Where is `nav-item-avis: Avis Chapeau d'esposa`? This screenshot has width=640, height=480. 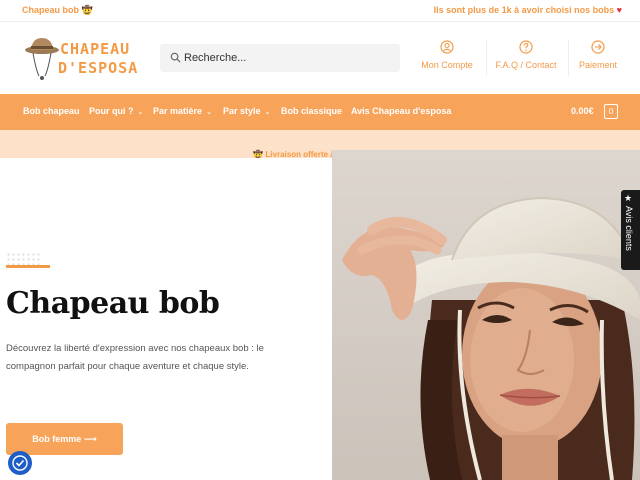
nav-item-avis: Avis Chapeau d'esposa is located at coordinates (401, 111).